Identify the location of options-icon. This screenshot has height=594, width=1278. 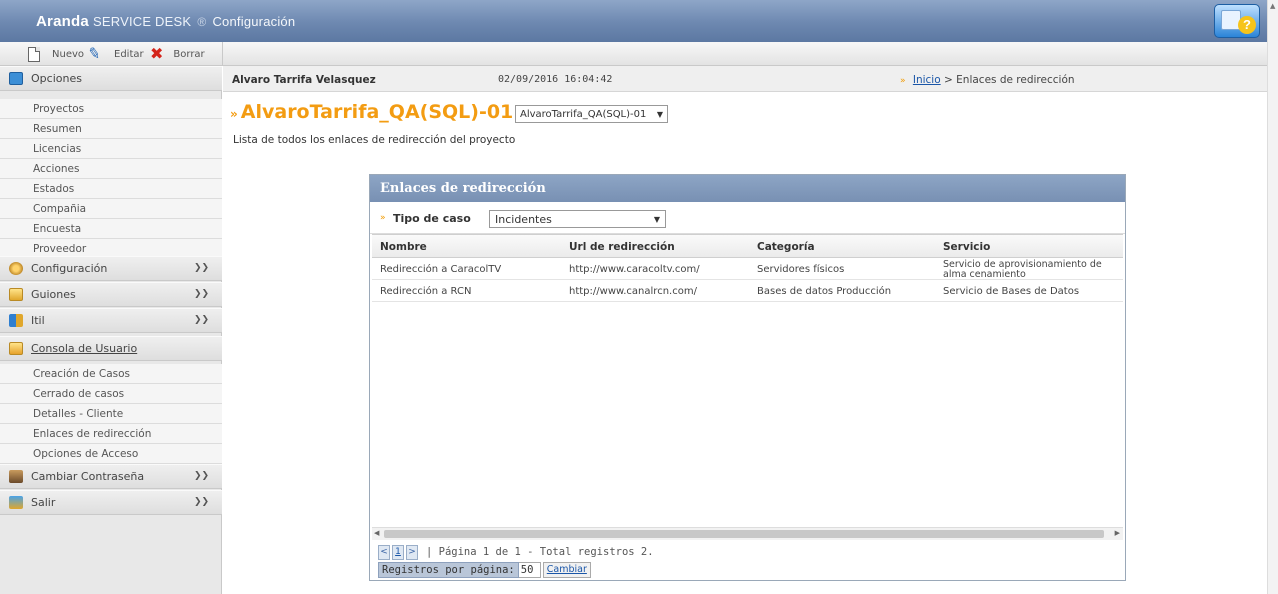
(16, 78).